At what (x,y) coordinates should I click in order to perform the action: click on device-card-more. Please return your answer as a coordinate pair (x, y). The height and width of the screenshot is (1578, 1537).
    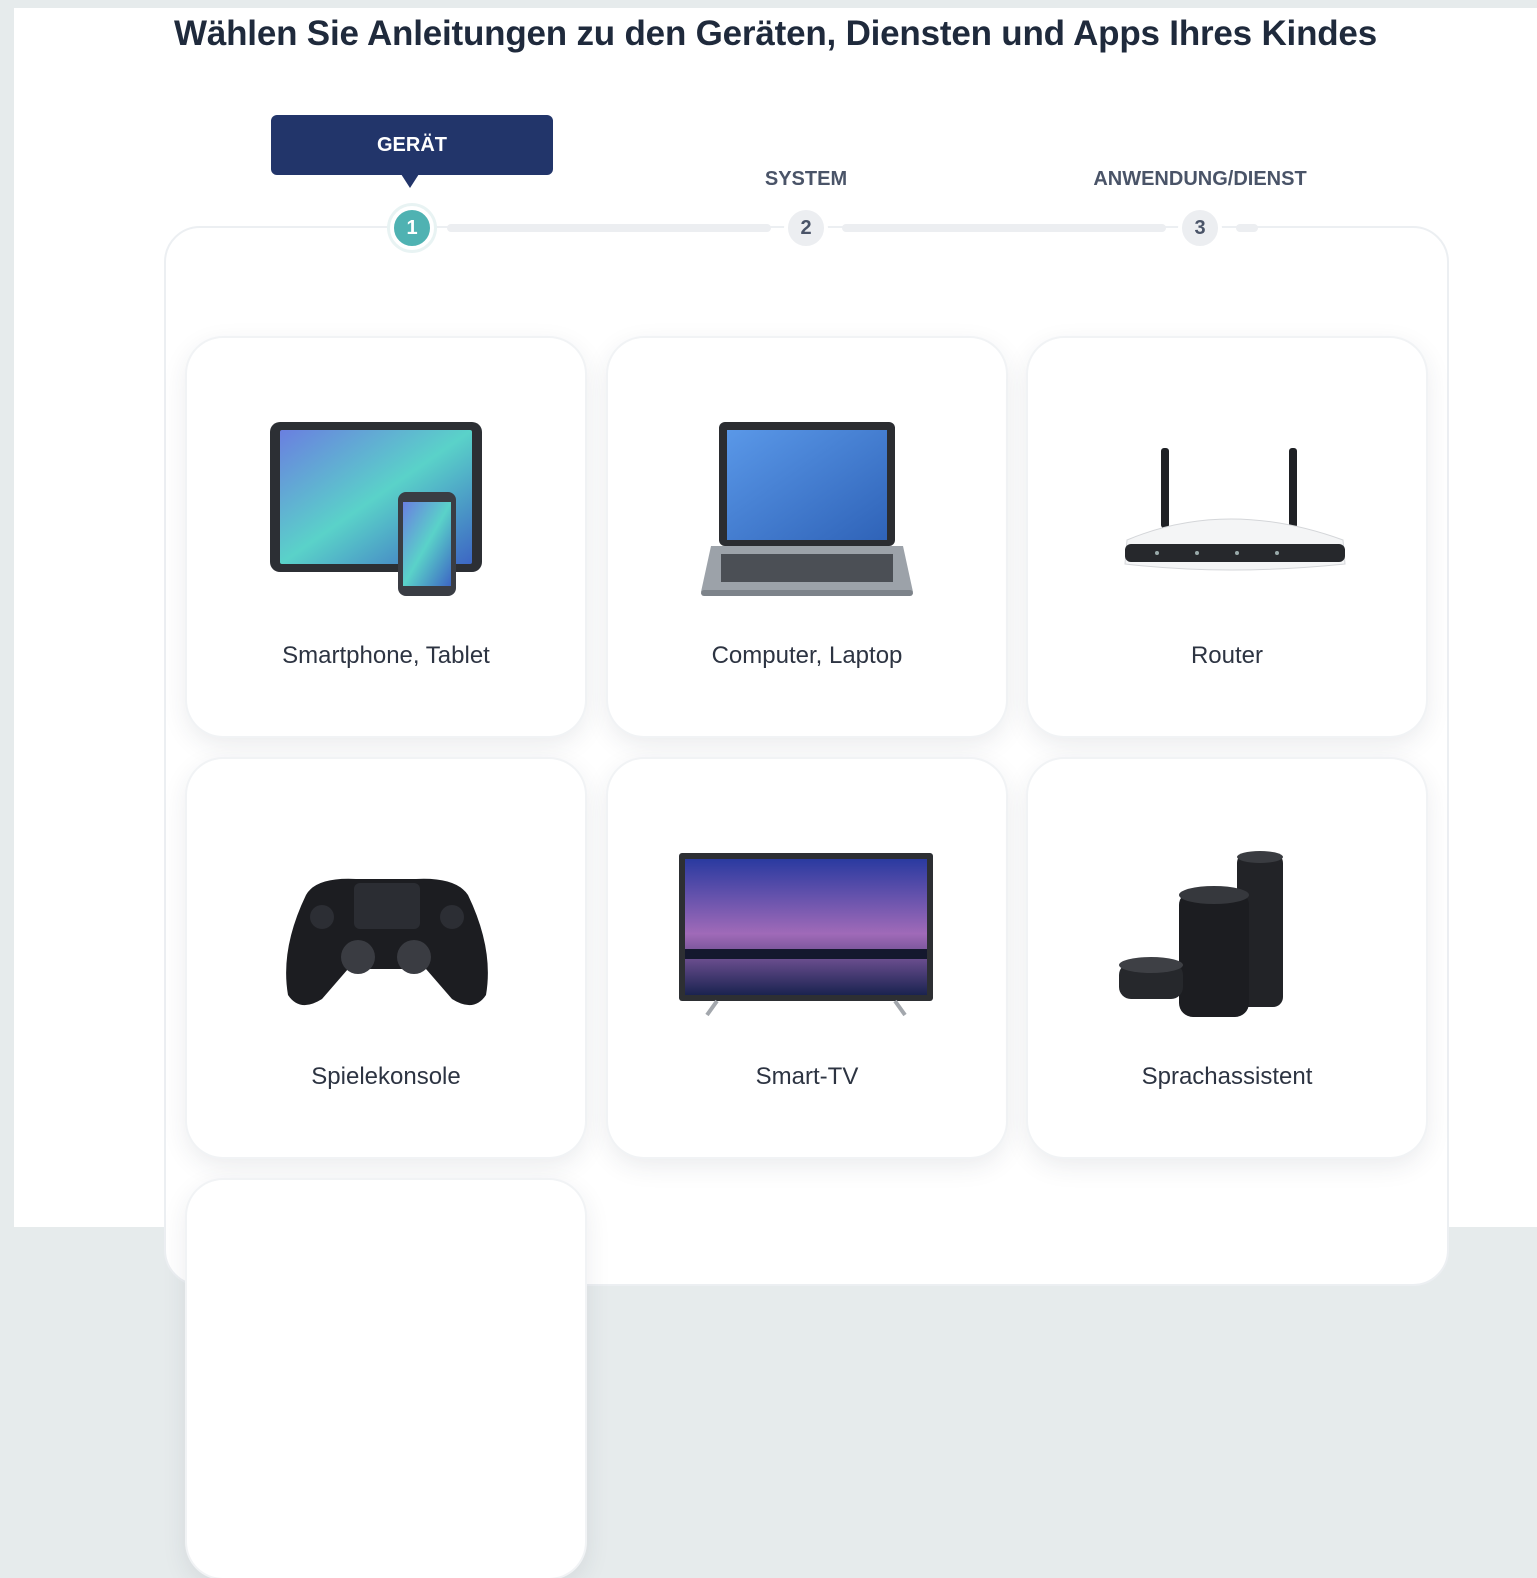
    Looking at the image, I should click on (386, 1379).